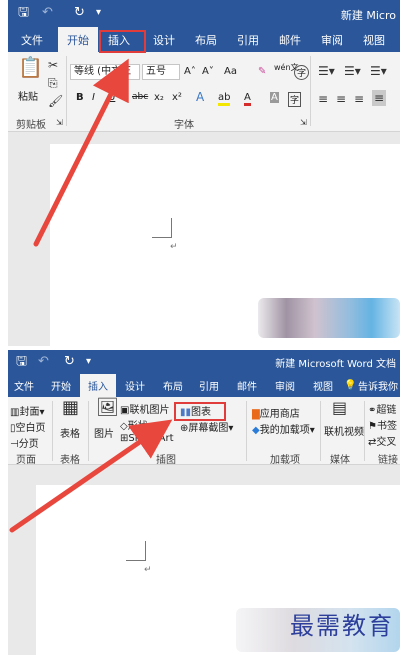  What do you see at coordinates (91, 476) in the screenshot?
I see `arrow-to-chart-button` at bounding box center [91, 476].